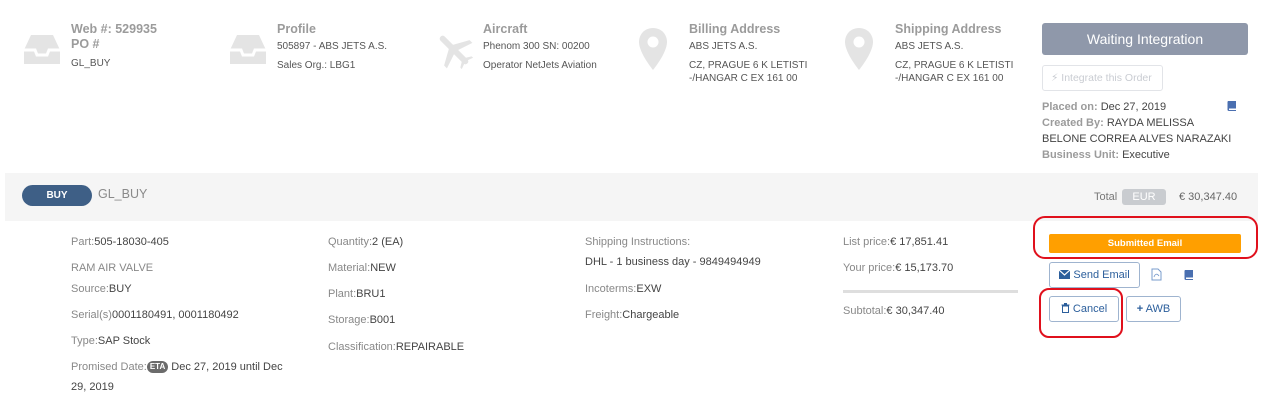  What do you see at coordinates (536, 46) in the screenshot?
I see `aircraft-line-1: Phenom 300 SN: 00200` at bounding box center [536, 46].